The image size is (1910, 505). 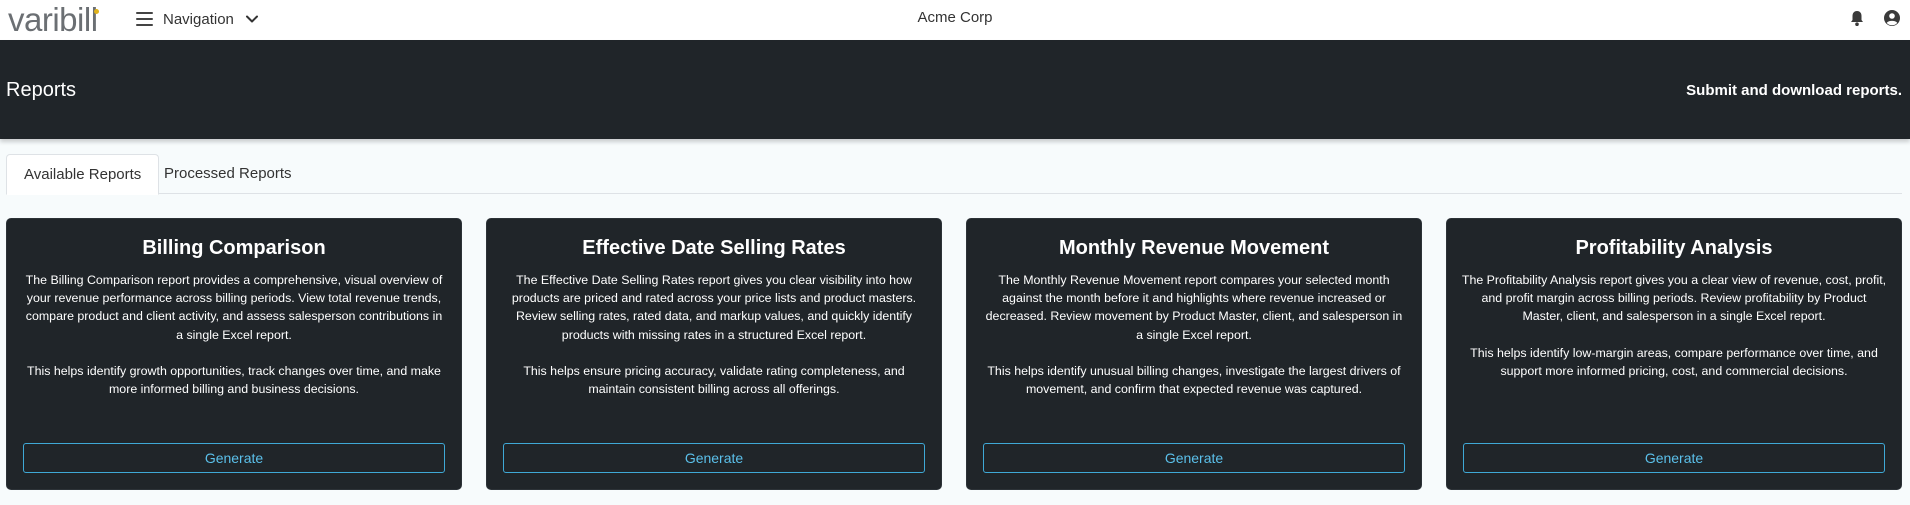 What do you see at coordinates (1194, 248) in the screenshot?
I see `card-title: Monthly Revenue Movement` at bounding box center [1194, 248].